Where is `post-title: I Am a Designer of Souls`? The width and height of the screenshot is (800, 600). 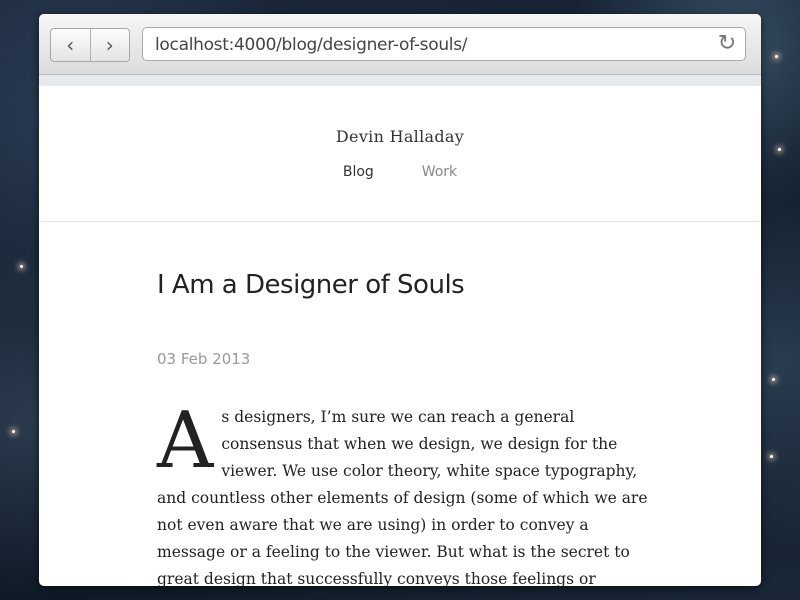 post-title: I Am a Designer of Souls is located at coordinates (311, 285).